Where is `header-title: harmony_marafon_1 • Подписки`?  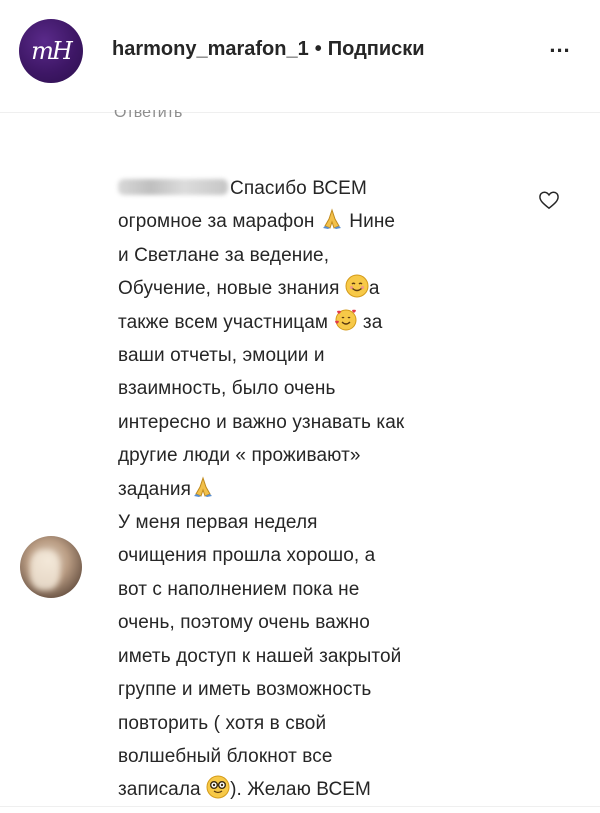 header-title: harmony_marafon_1 • Подписки is located at coordinates (268, 49).